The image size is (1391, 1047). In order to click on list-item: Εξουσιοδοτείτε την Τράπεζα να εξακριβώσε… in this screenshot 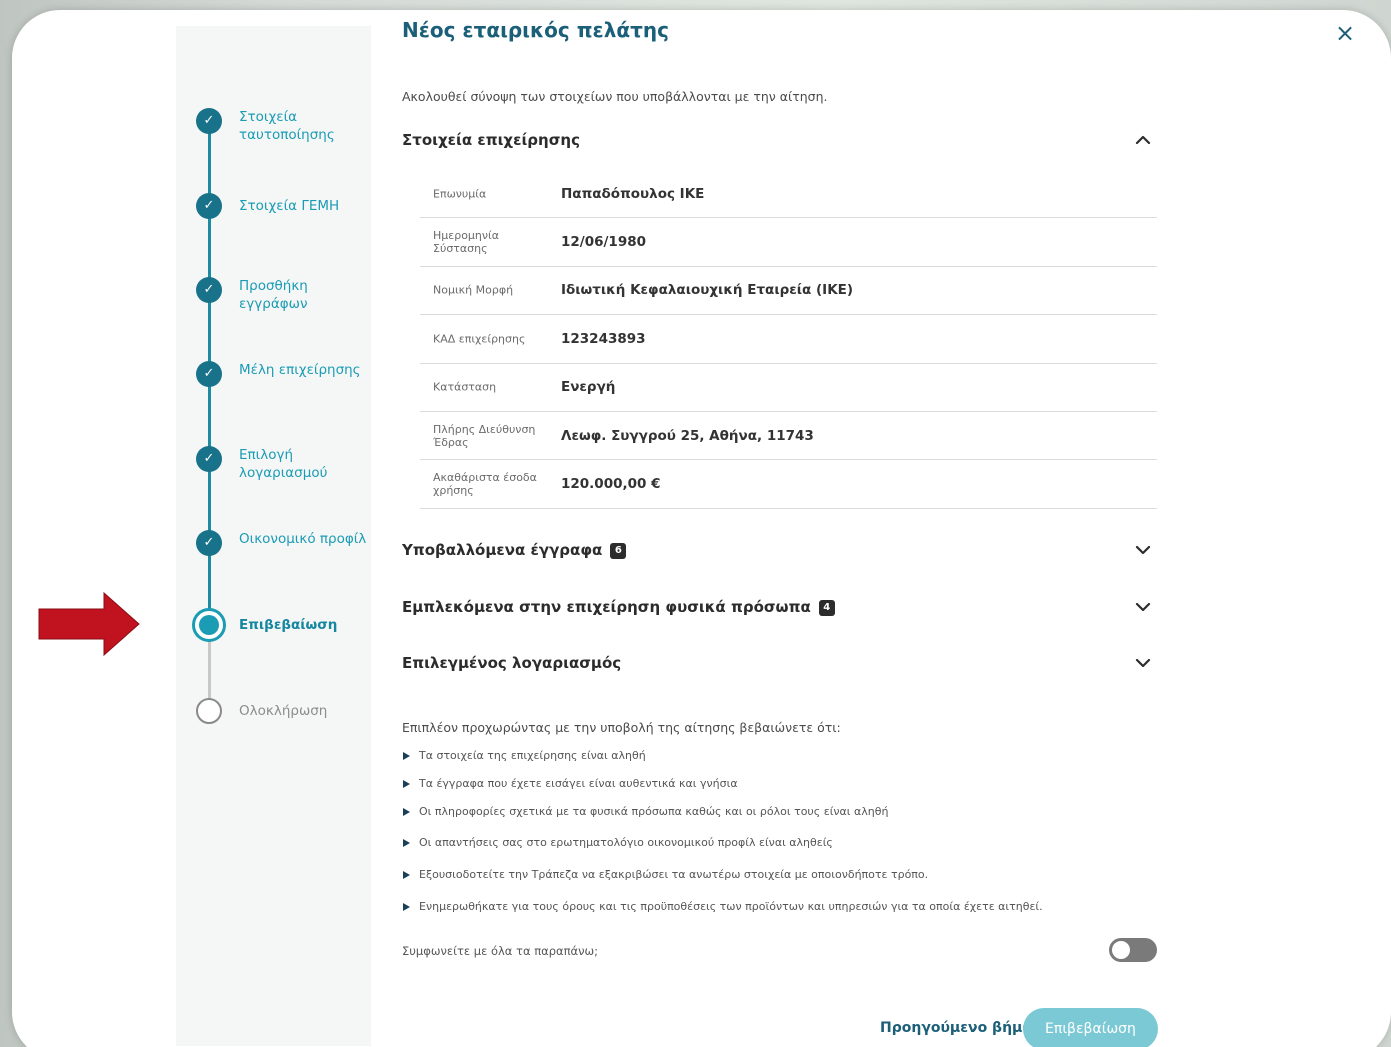, I will do `click(782, 874)`.